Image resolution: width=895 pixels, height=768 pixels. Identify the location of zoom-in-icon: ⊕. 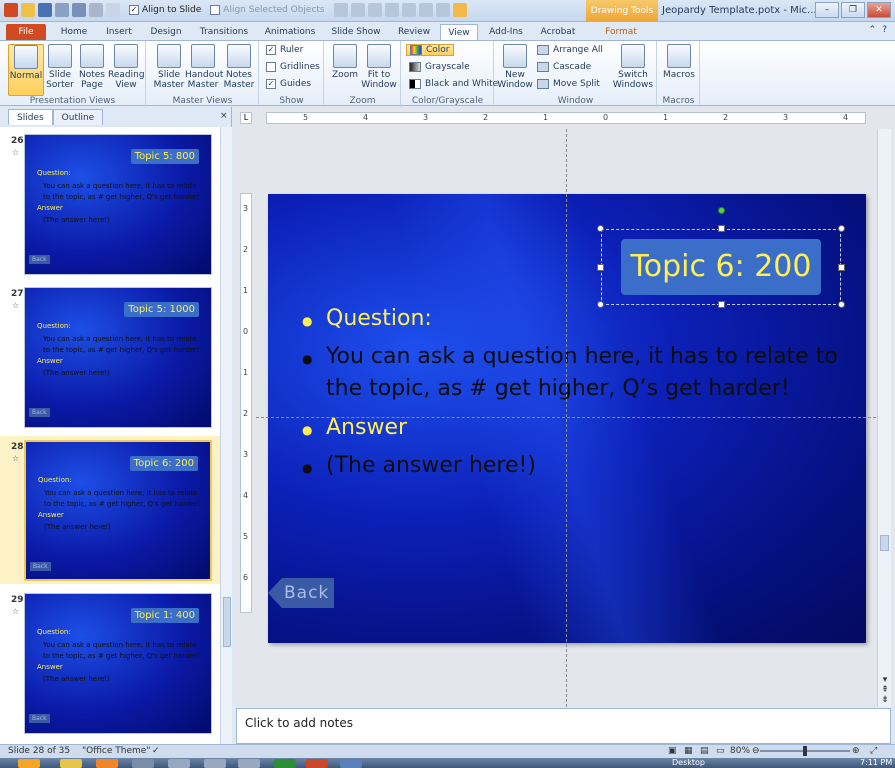
(856, 751).